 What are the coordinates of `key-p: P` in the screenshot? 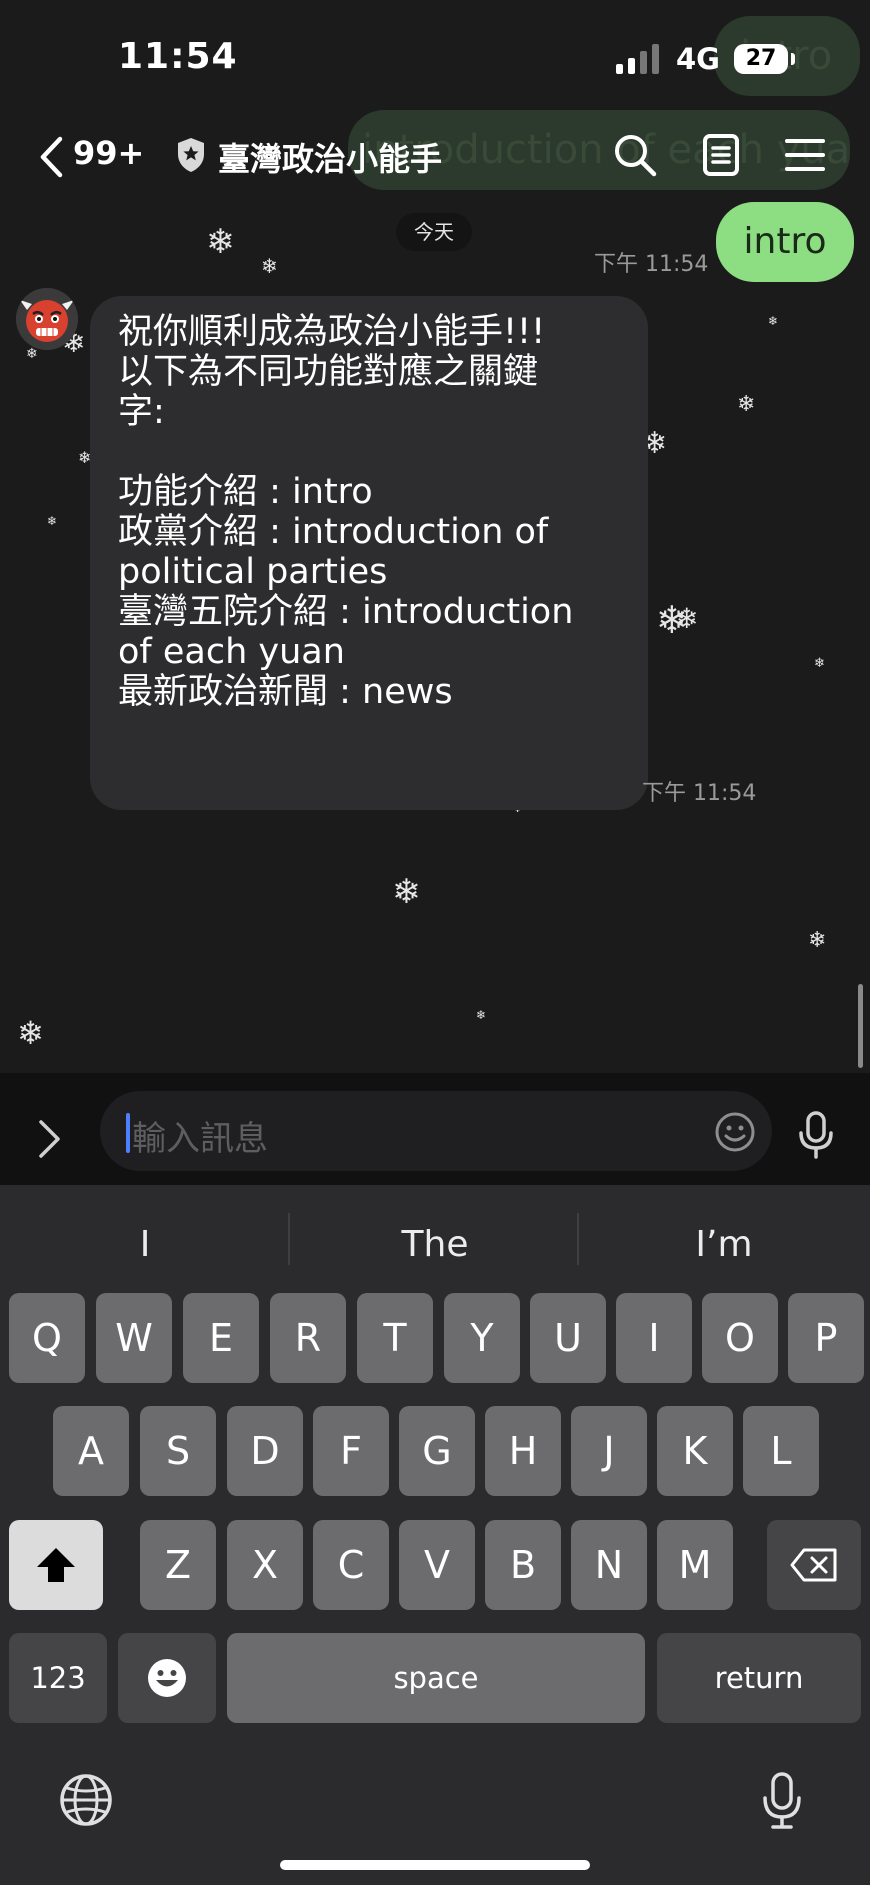 It's located at (826, 1338).